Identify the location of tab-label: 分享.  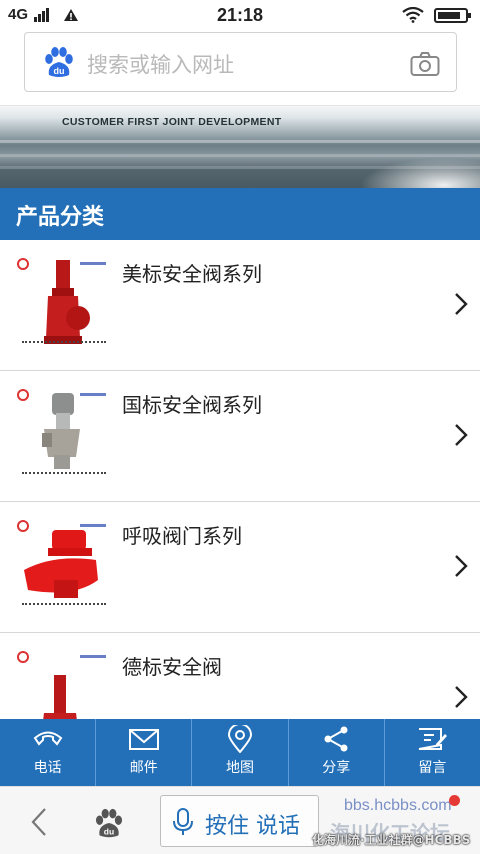
(336, 768).